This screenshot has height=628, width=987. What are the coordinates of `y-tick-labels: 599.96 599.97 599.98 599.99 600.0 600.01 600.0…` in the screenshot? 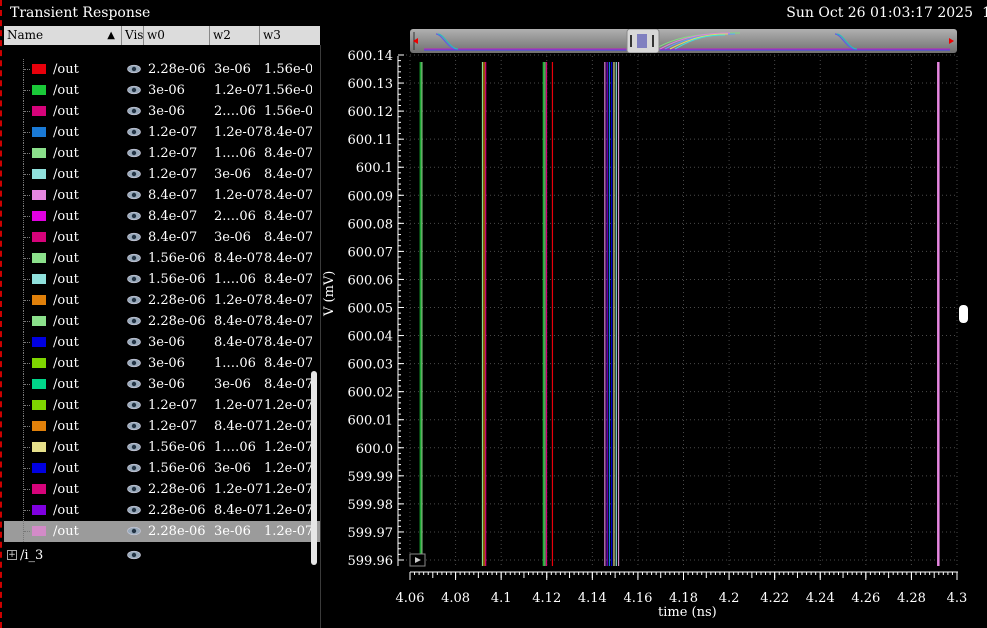 It's located at (371, 309).